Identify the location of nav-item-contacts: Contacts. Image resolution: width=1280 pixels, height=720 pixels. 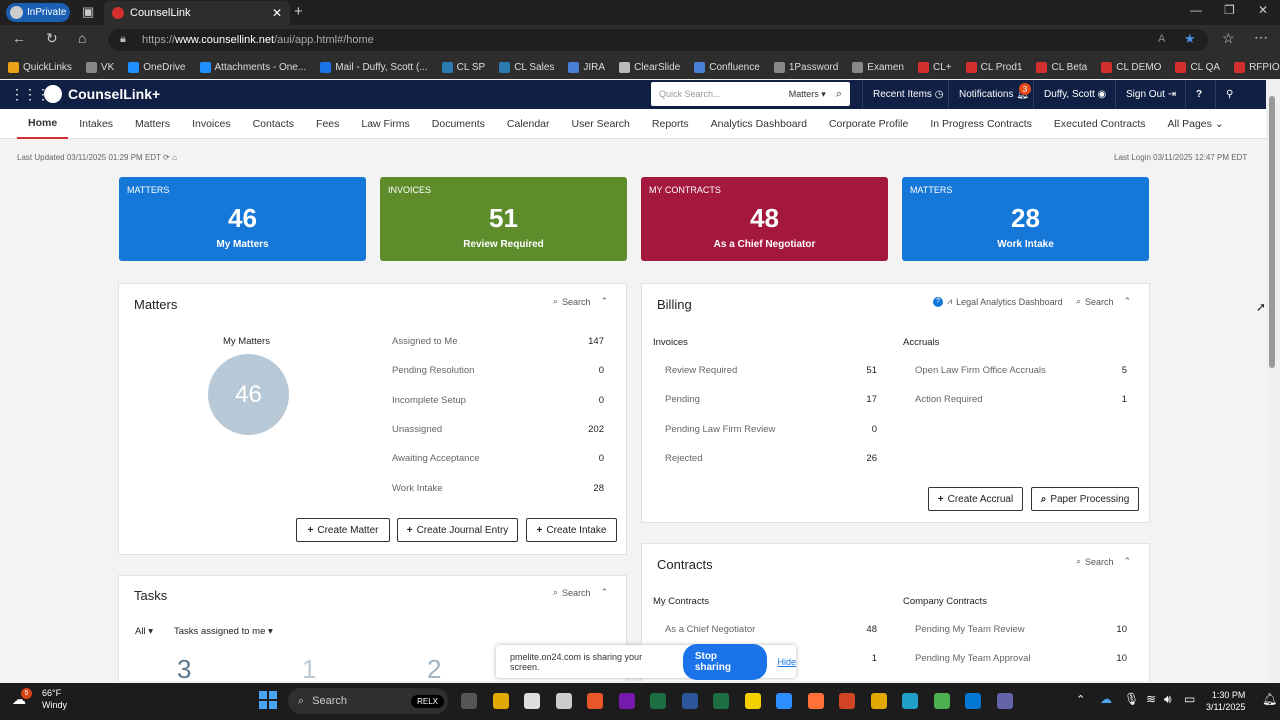
(273, 124).